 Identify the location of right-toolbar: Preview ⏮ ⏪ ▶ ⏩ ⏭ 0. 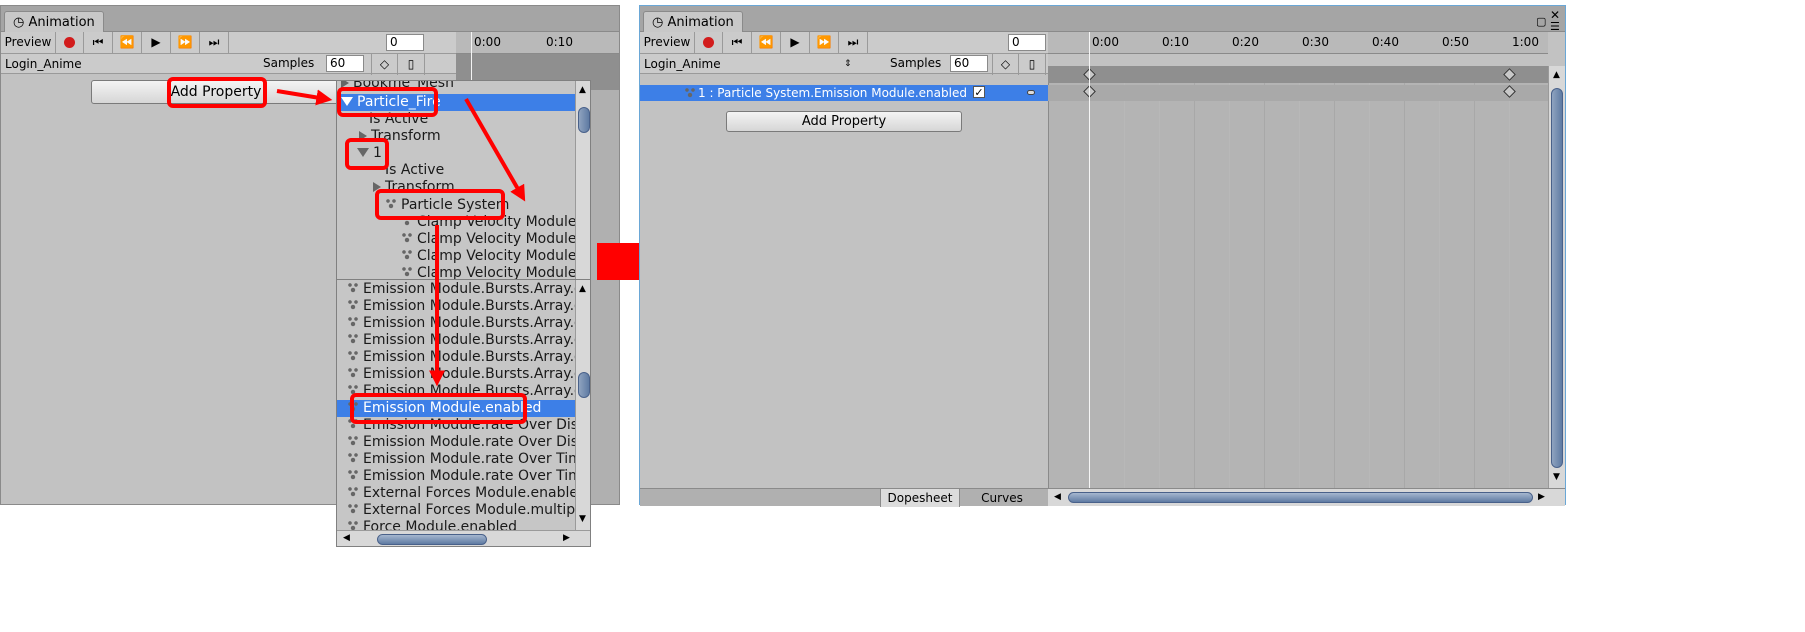
(844, 43).